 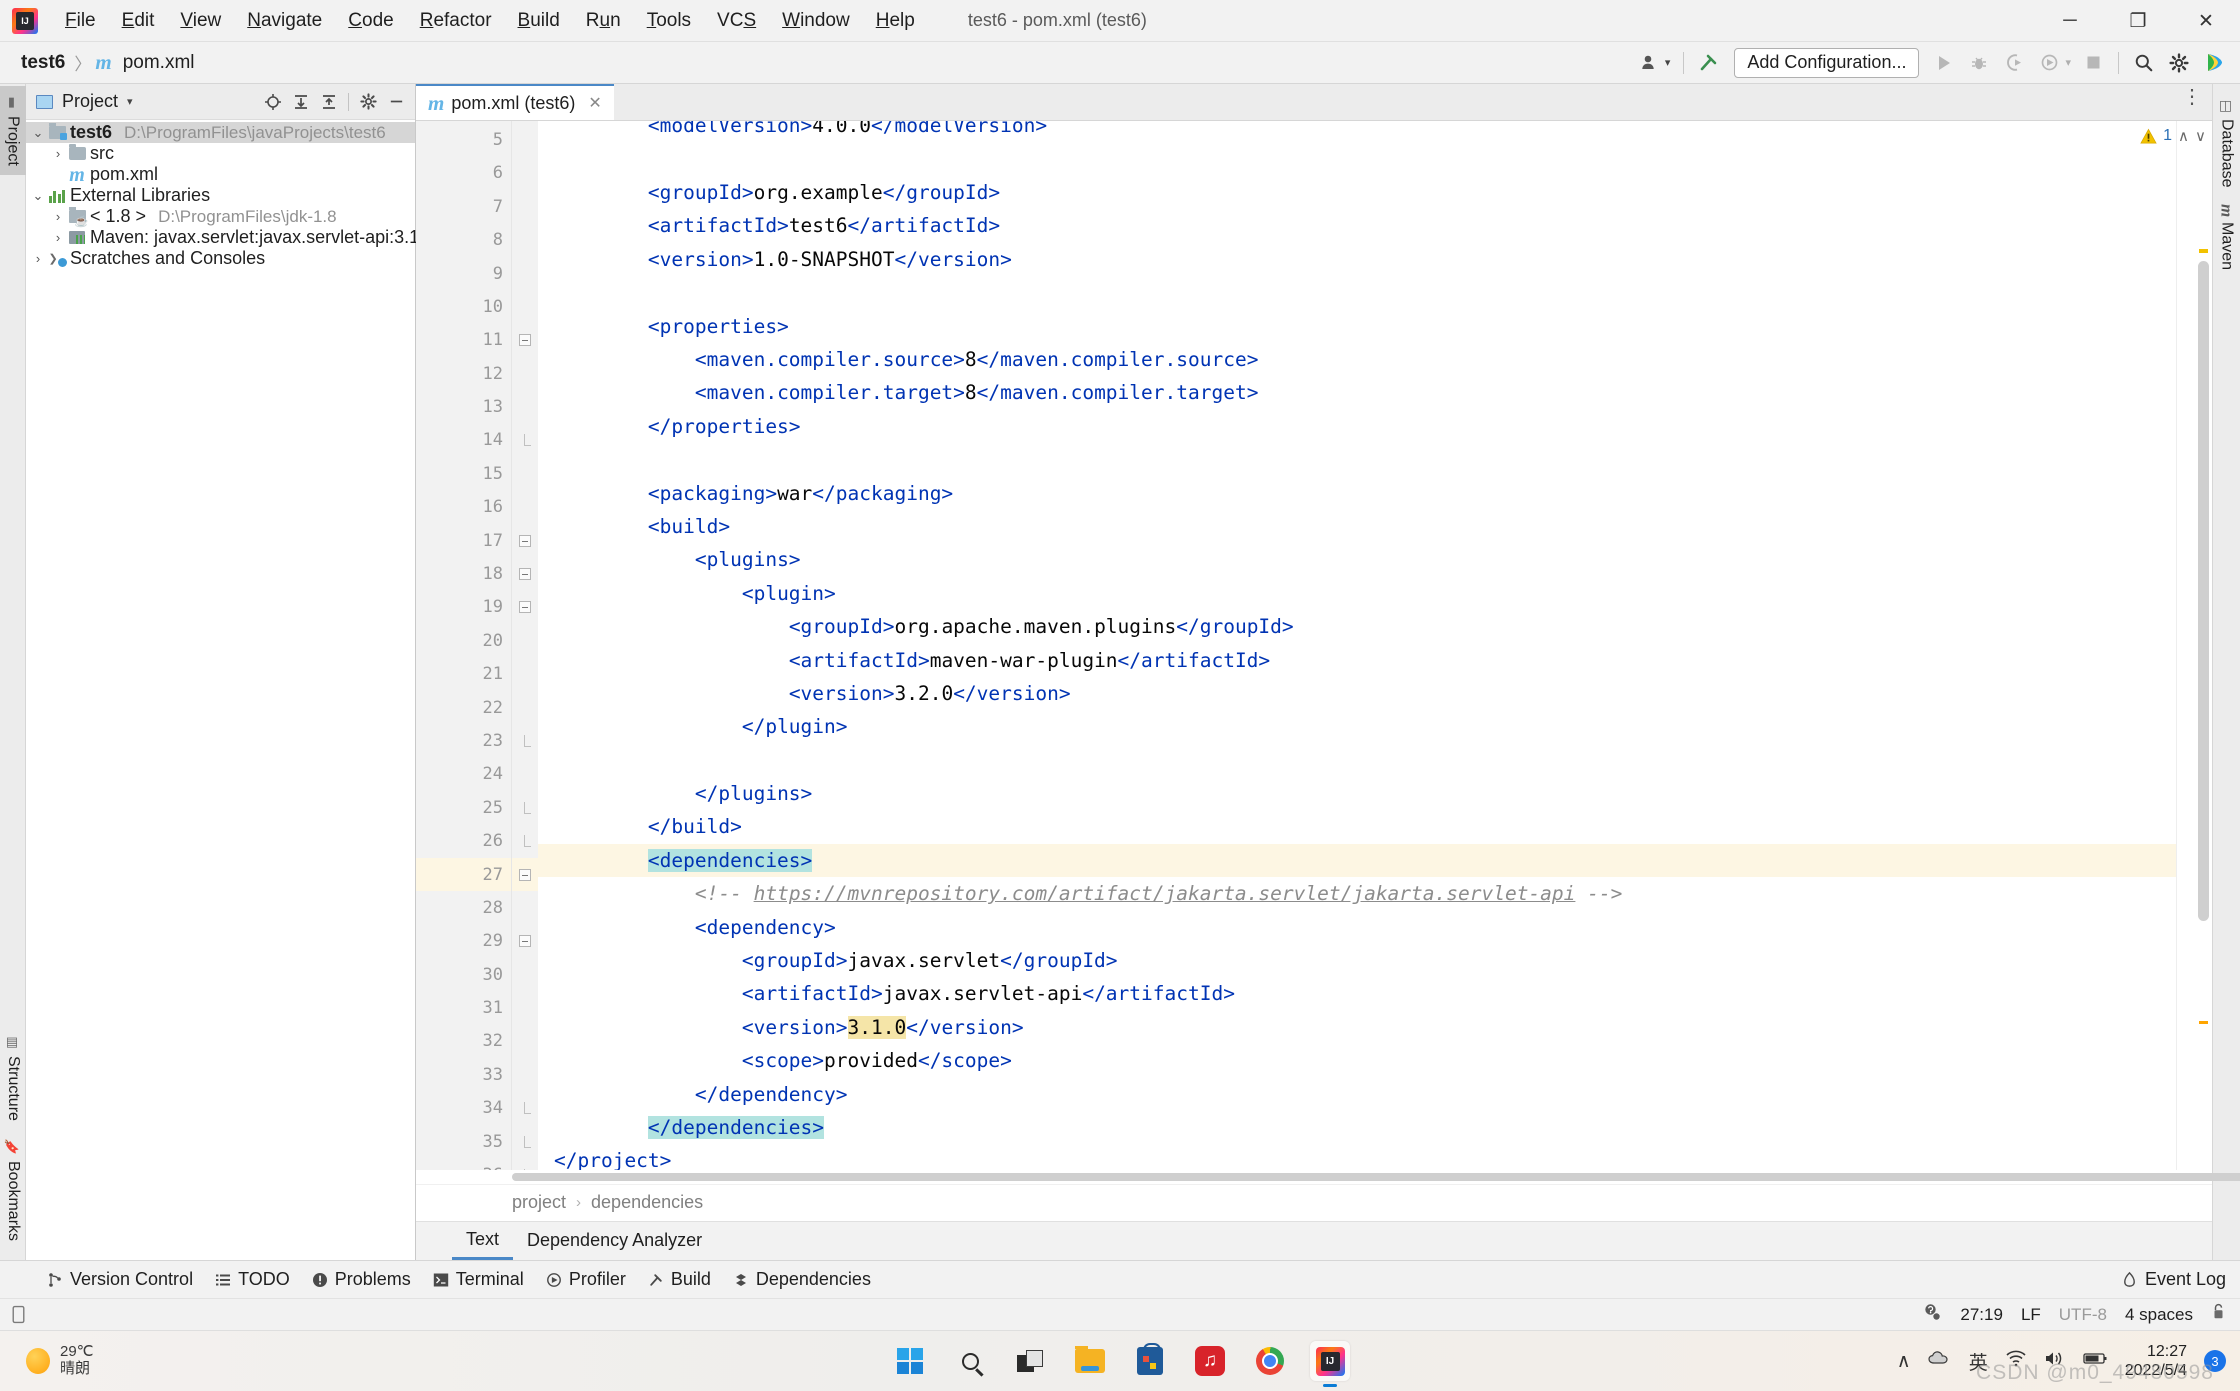 What do you see at coordinates (1904, 1361) in the screenshot?
I see `show-hidden-icons-chevron: ∧` at bounding box center [1904, 1361].